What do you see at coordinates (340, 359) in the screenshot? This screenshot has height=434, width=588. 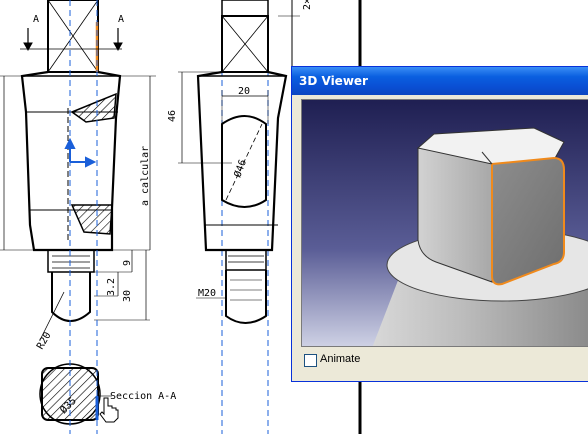 I see `animate-label: Animate` at bounding box center [340, 359].